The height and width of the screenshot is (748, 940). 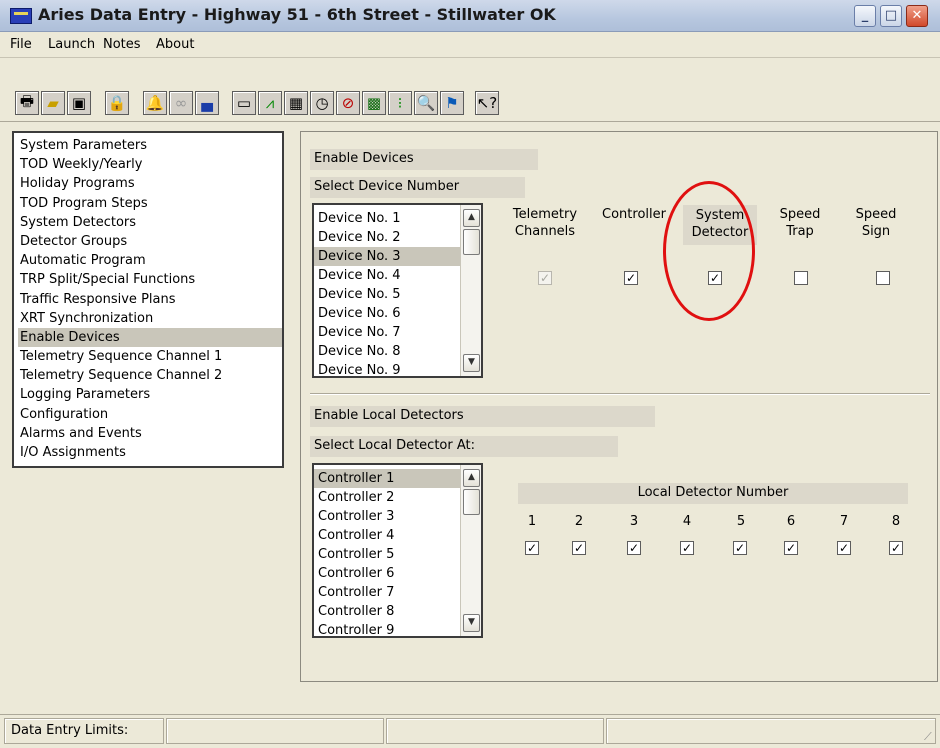 I want to click on resize-grip-icon: ⟋, so click(x=931, y=737).